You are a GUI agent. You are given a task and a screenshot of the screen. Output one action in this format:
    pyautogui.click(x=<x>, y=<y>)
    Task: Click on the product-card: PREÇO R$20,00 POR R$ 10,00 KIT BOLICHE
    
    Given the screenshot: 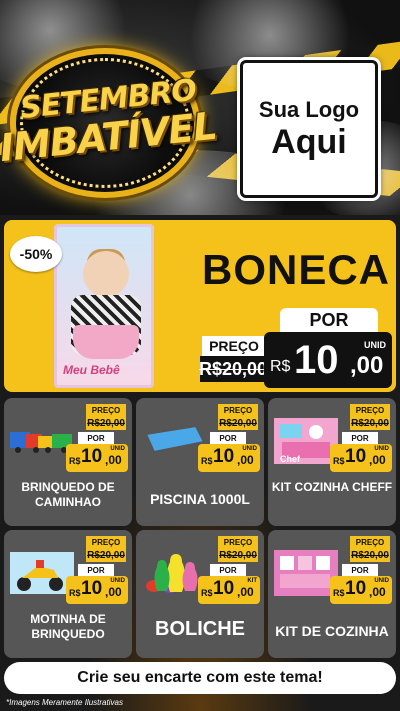 What is the action you would take?
    pyautogui.click(x=200, y=594)
    